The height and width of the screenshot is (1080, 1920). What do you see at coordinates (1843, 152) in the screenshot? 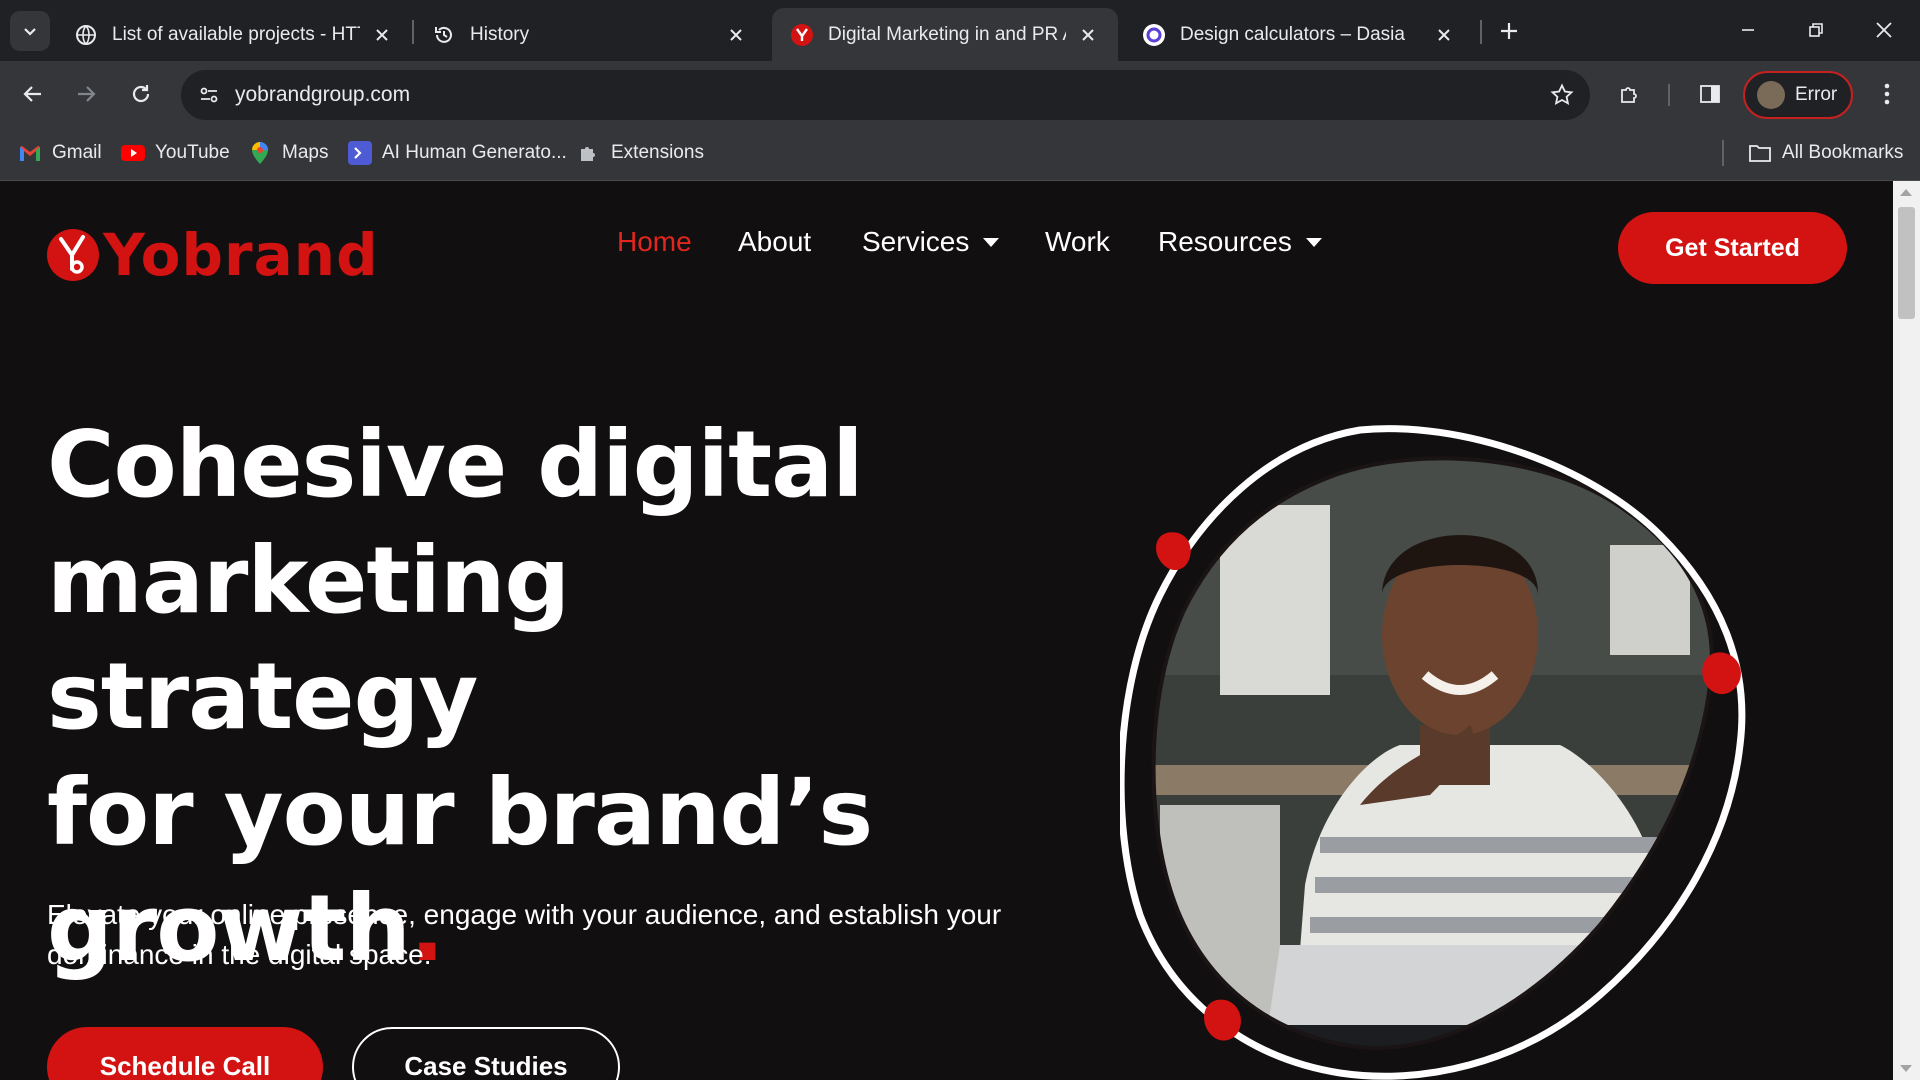
I see `all-bookmarks-label: All Bookmarks` at bounding box center [1843, 152].